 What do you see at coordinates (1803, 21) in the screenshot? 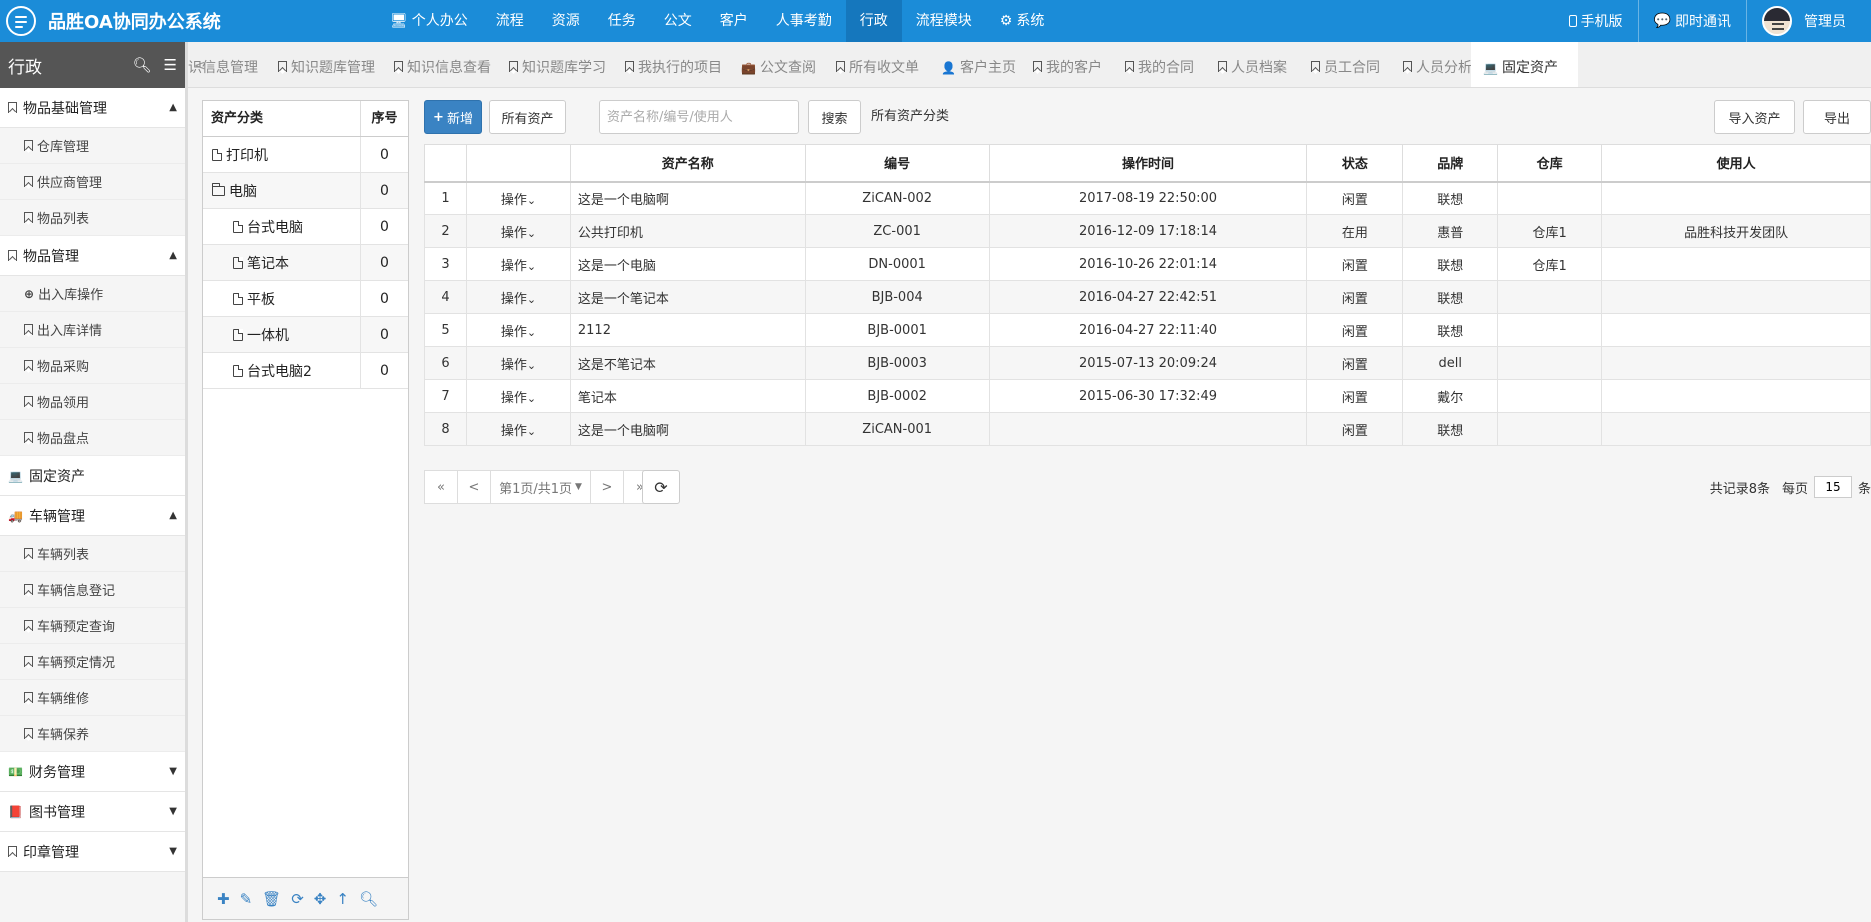
I see `user-menu: 管理员` at bounding box center [1803, 21].